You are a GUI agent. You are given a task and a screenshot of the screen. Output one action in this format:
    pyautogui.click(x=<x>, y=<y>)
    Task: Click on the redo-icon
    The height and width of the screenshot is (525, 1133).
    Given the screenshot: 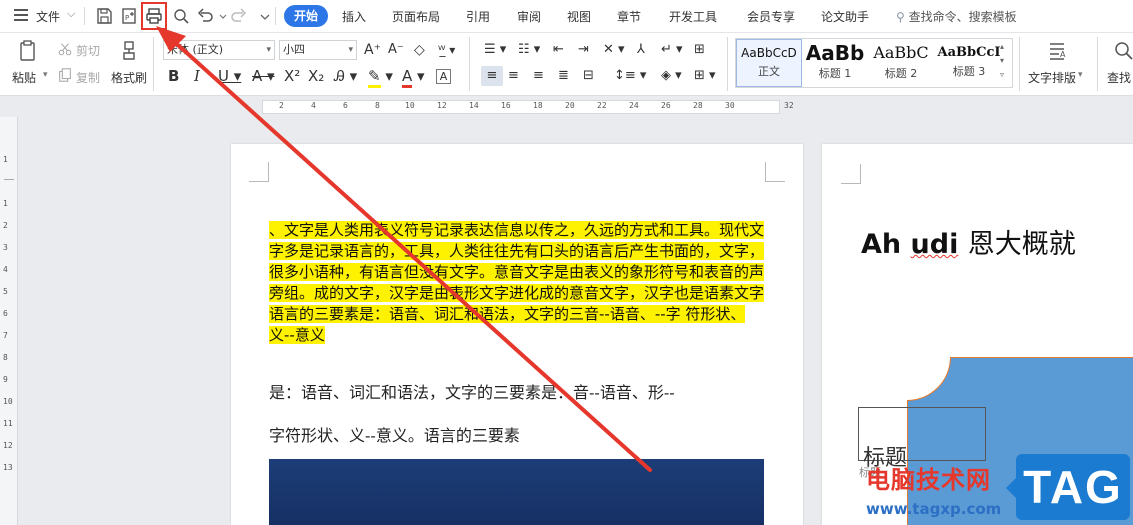 What is the action you would take?
    pyautogui.click(x=239, y=16)
    